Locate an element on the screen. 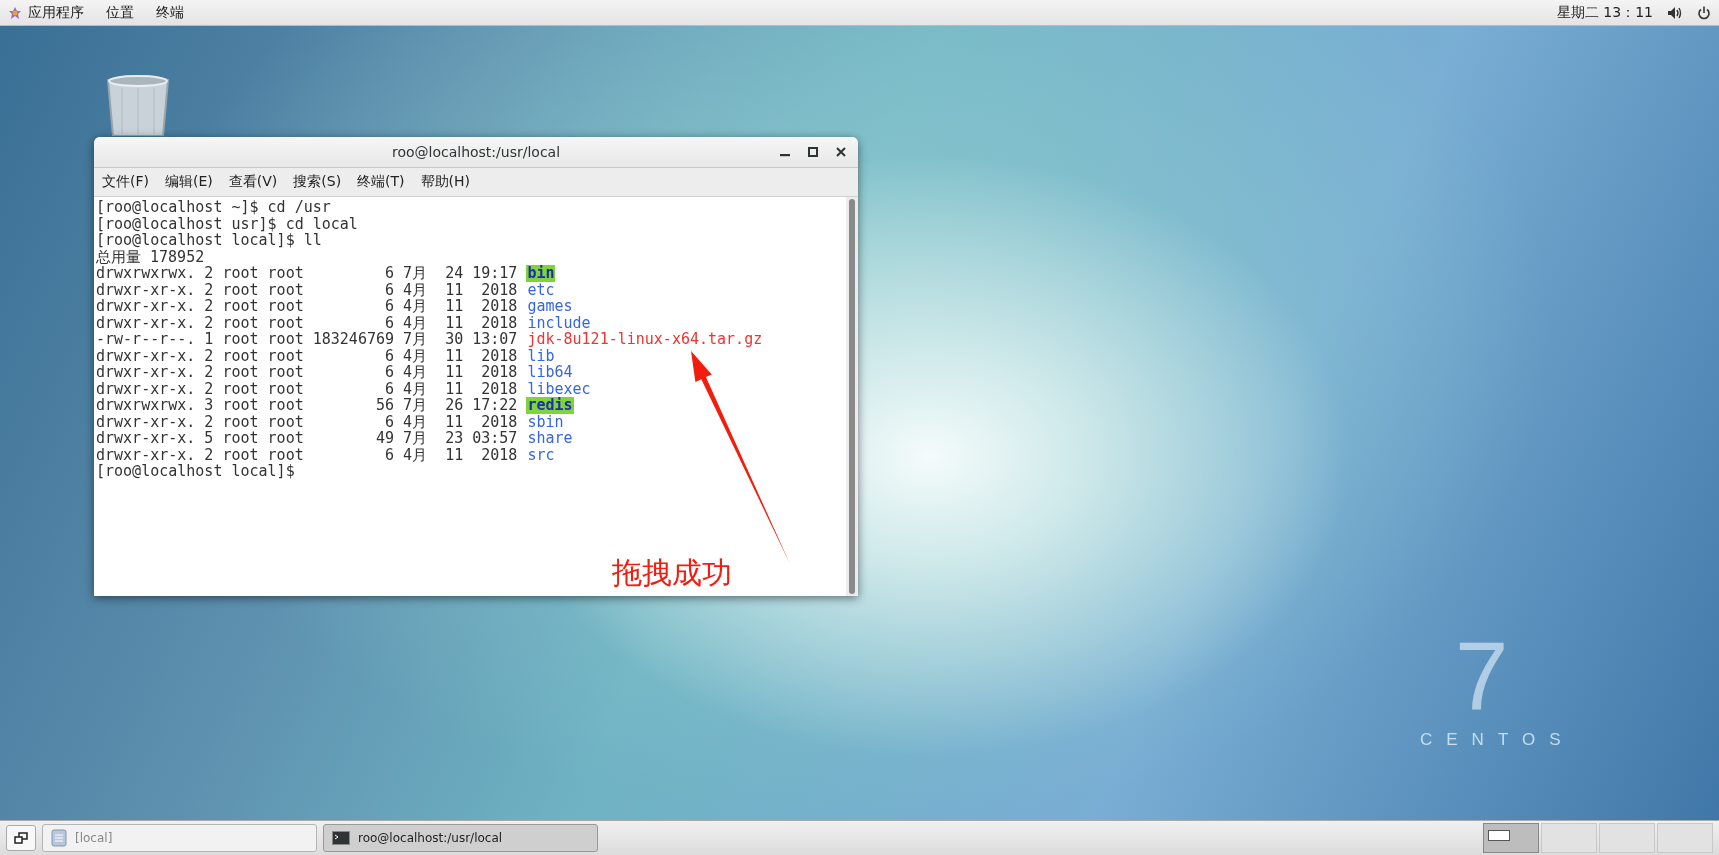  file-name: lib is located at coordinates (540, 355).